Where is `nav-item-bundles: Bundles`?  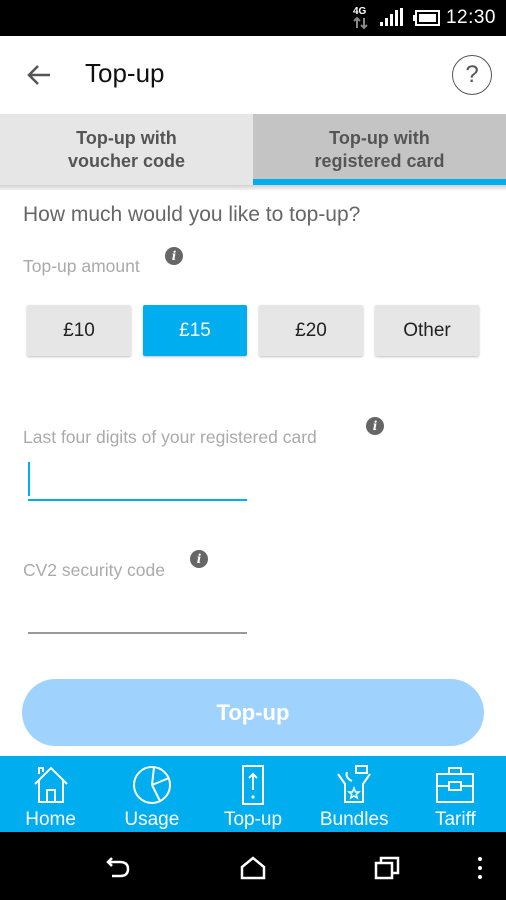 nav-item-bundles: Bundles is located at coordinates (354, 794).